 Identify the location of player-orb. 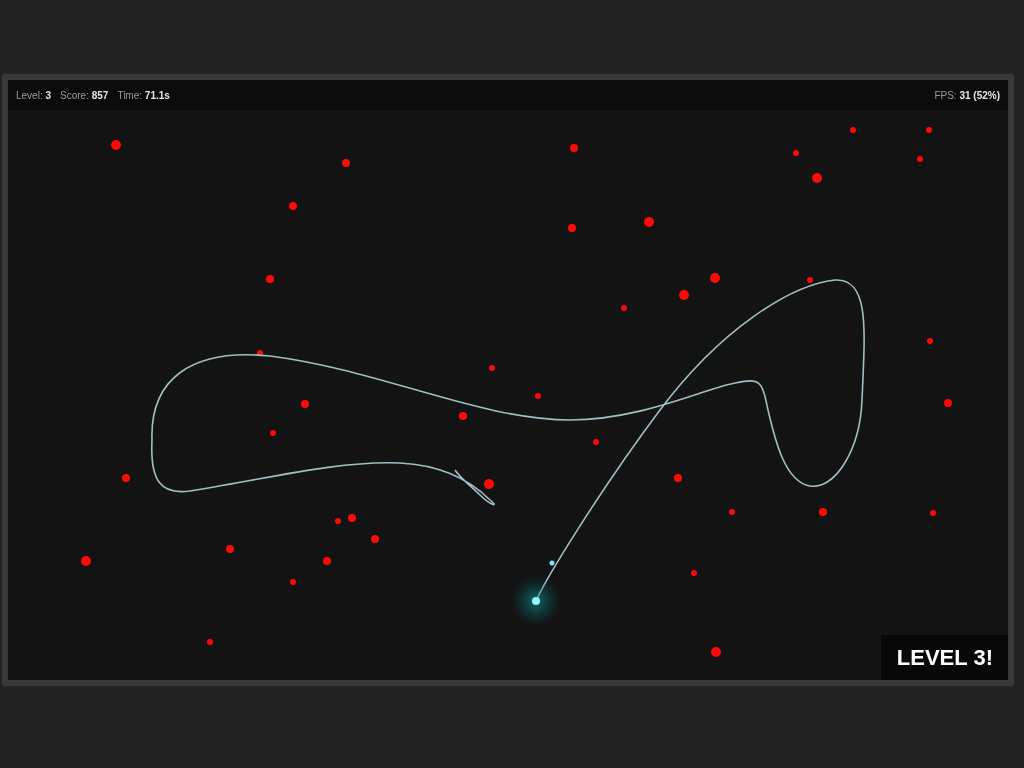
(536, 601).